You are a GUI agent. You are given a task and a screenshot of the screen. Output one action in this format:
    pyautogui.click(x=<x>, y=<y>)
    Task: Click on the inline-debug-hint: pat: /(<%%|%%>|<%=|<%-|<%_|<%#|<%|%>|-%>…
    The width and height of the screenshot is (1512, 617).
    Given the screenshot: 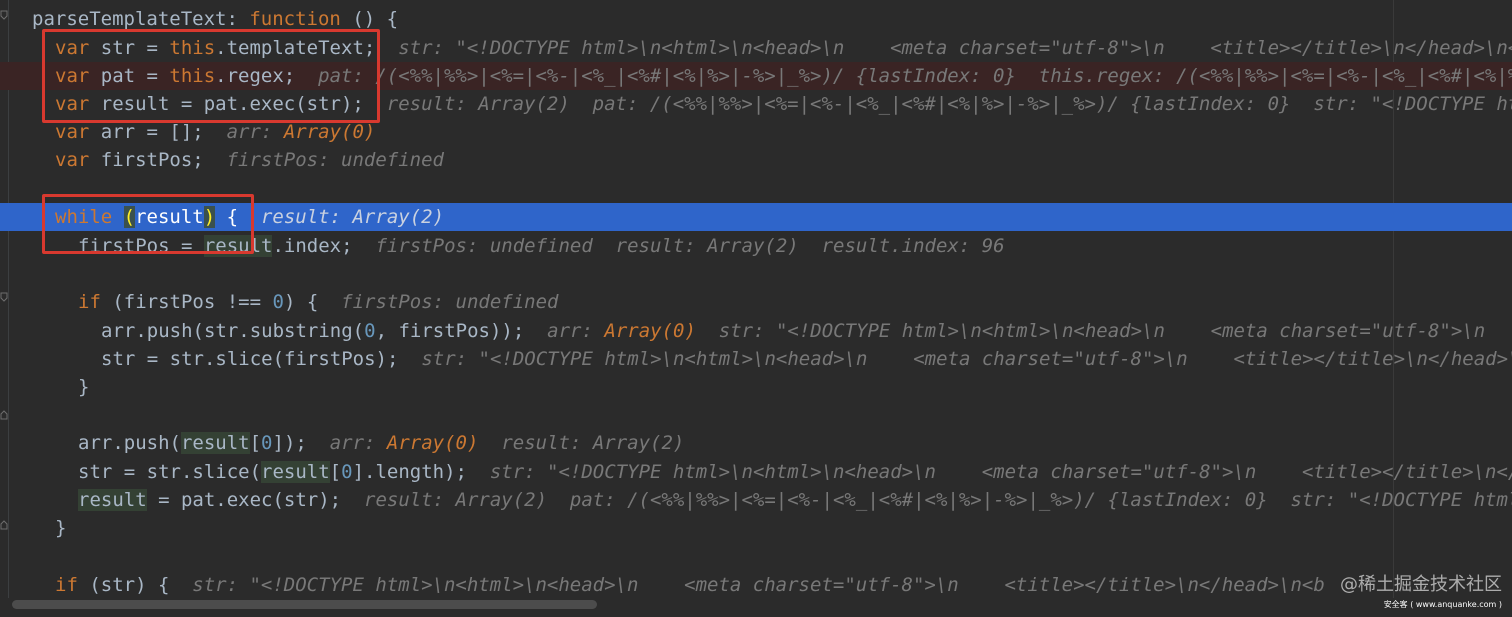 What is the action you would take?
    pyautogui.click(x=915, y=76)
    